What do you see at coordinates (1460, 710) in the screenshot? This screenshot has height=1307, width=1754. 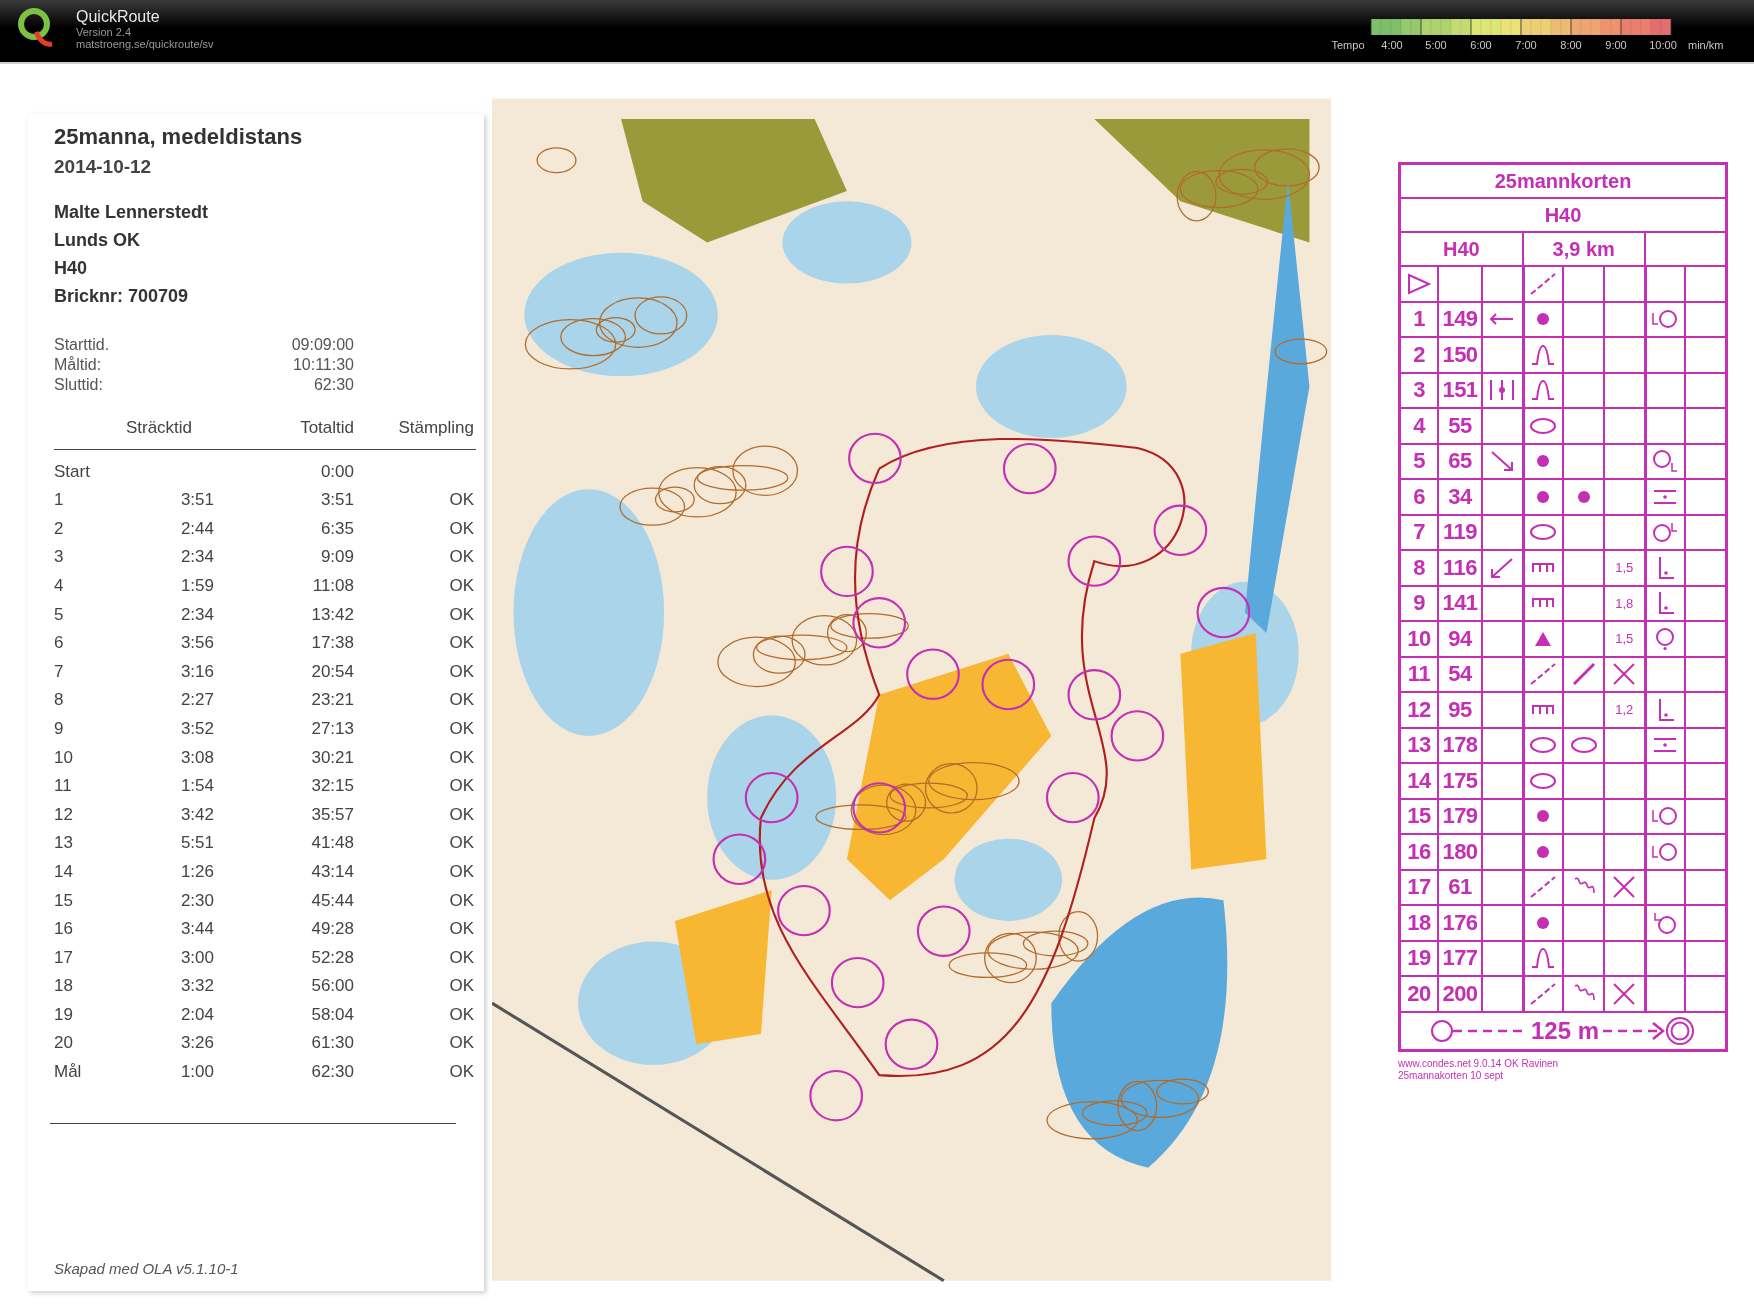 I see `control-code: 95` at bounding box center [1460, 710].